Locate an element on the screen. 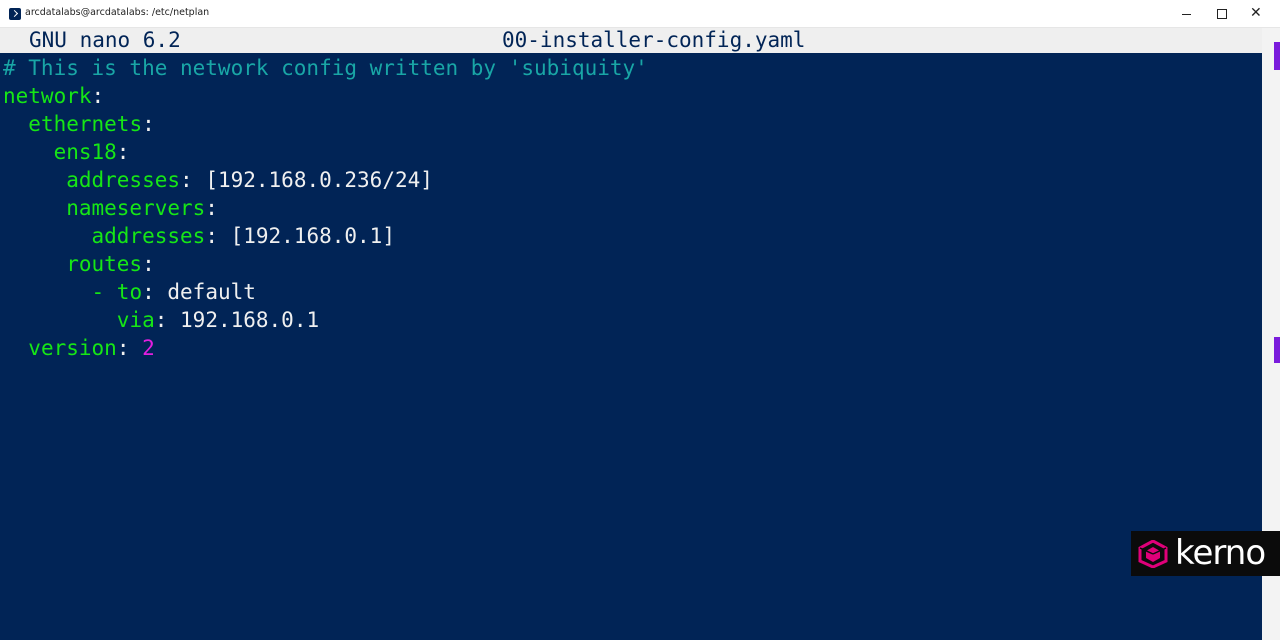 This screenshot has width=1280, height=640. kerno-watermark: kerno is located at coordinates (1205, 553).